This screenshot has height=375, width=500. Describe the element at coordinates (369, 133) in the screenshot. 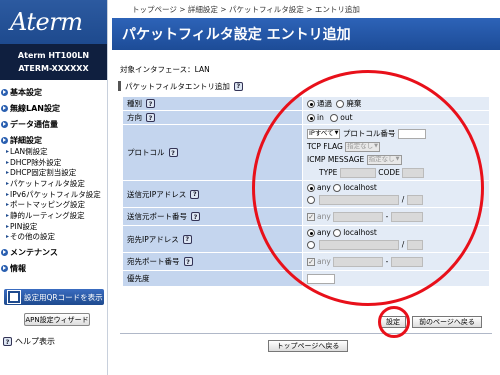

I see `protocol-number-label: プロトコル番号` at that location.